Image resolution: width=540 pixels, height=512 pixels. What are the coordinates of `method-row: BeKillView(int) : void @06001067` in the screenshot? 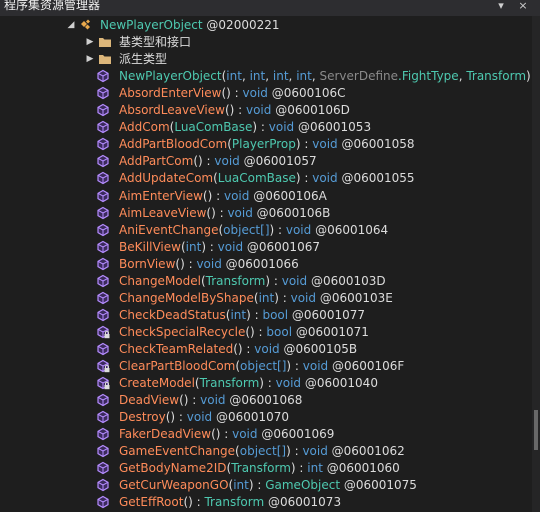 It's located at (266, 247).